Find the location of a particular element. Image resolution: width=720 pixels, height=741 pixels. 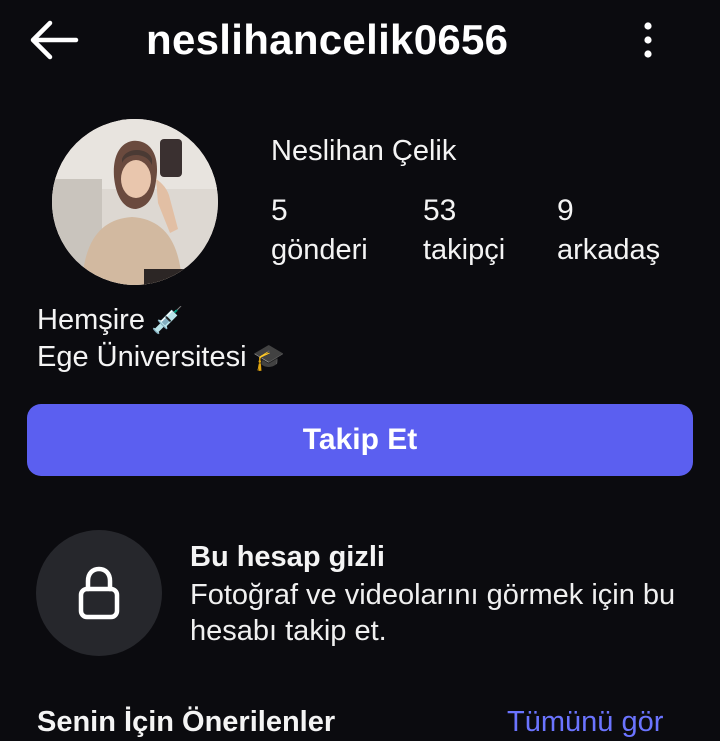

suggestions-title: Senin İçin Önerilenler is located at coordinates (186, 722).